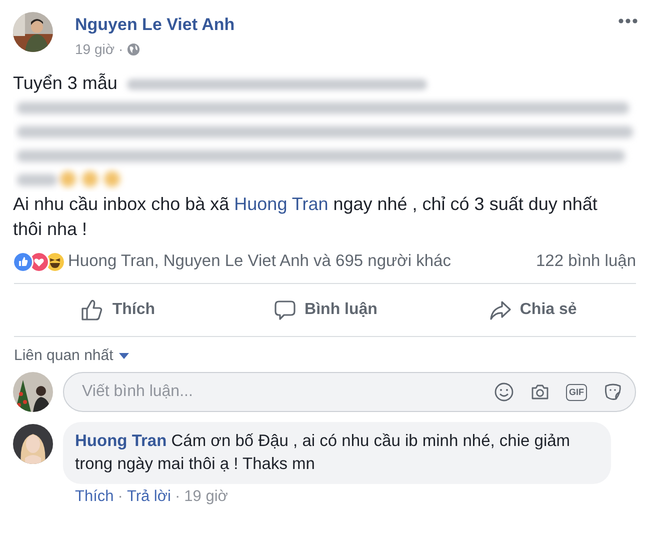  What do you see at coordinates (94, 497) in the screenshot?
I see `comment-link: Thích` at bounding box center [94, 497].